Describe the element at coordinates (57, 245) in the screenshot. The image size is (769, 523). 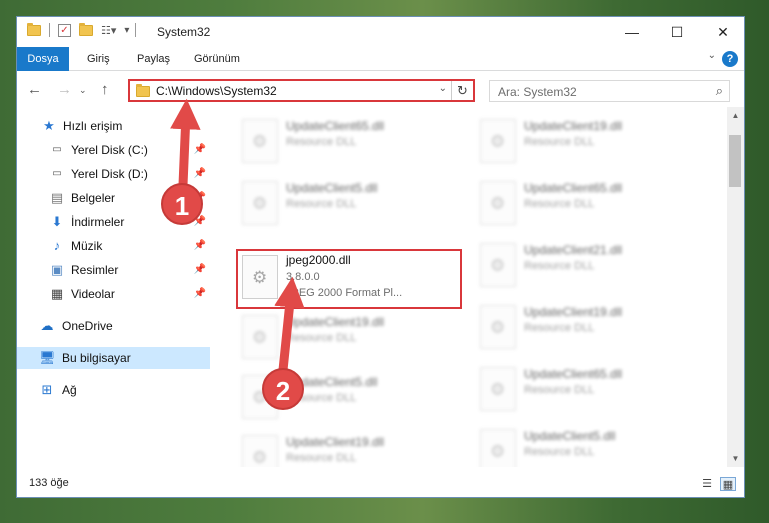
I see `music-icon: ♪` at that location.